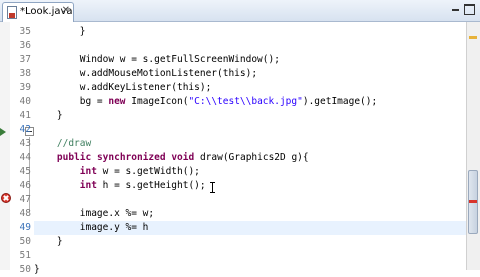  Describe the element at coordinates (243, 186) in the screenshot. I see `code-line: 46 int h = s.getHeight();` at that location.